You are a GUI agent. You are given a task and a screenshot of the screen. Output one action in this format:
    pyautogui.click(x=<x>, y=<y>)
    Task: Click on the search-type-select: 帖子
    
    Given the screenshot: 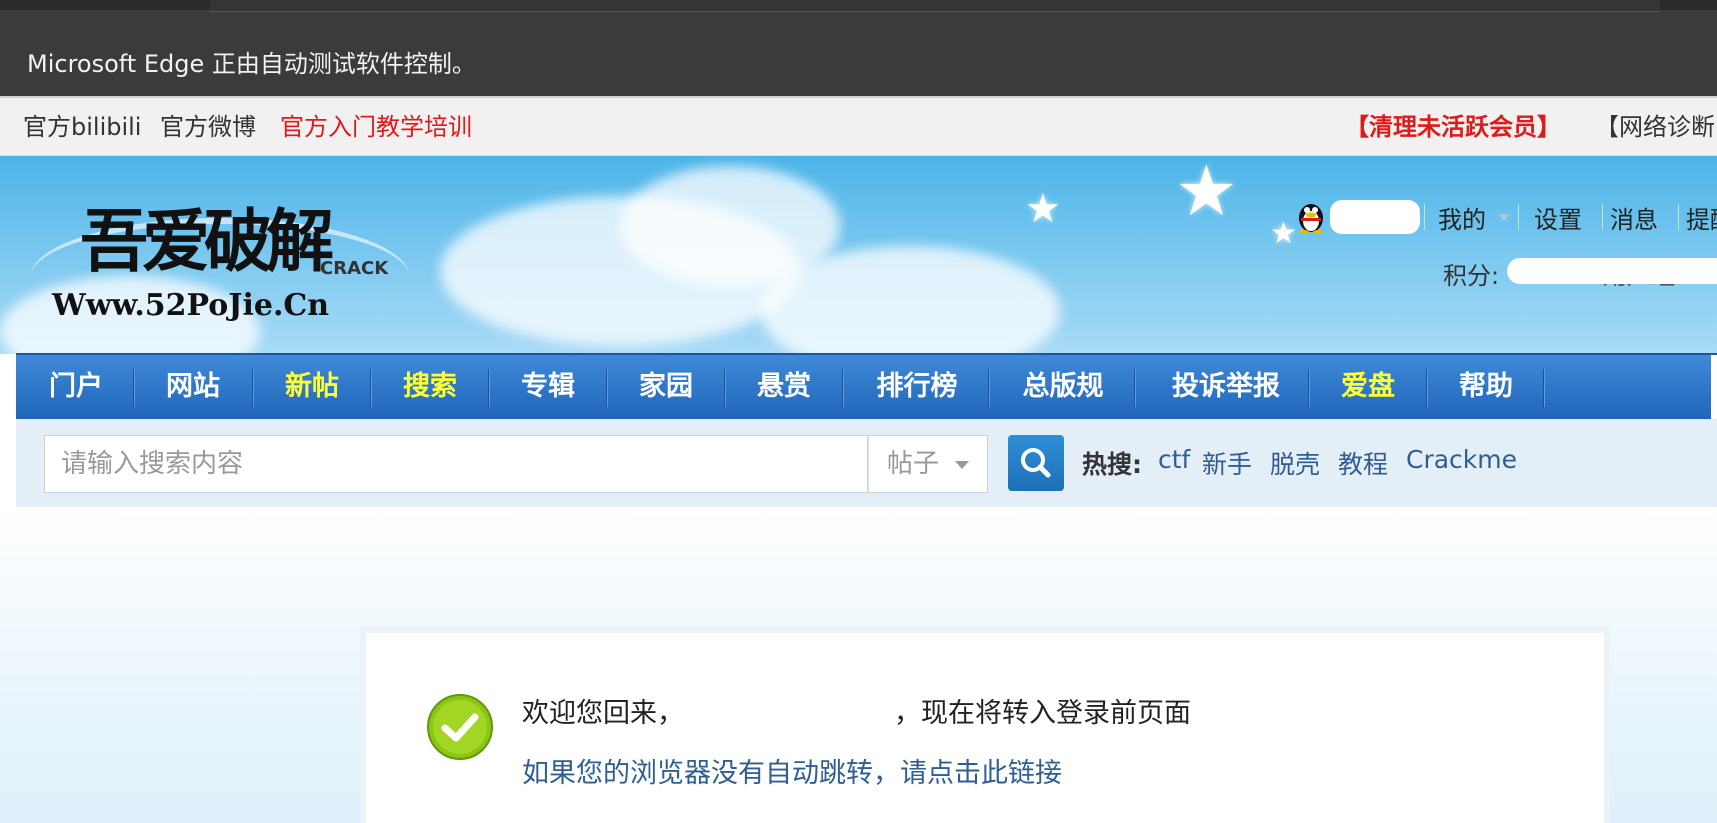 What is the action you would take?
    pyautogui.click(x=928, y=464)
    